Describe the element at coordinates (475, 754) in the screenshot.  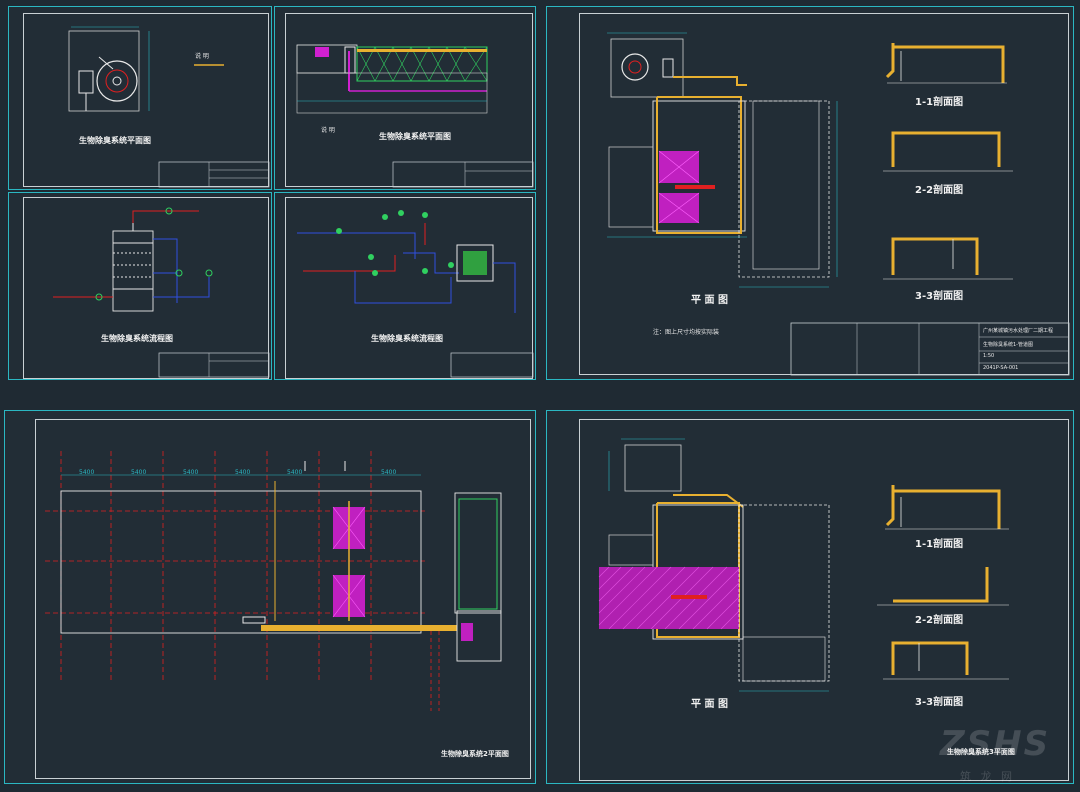
I see `sheet-title: 生物除臭系统2平面图` at that location.